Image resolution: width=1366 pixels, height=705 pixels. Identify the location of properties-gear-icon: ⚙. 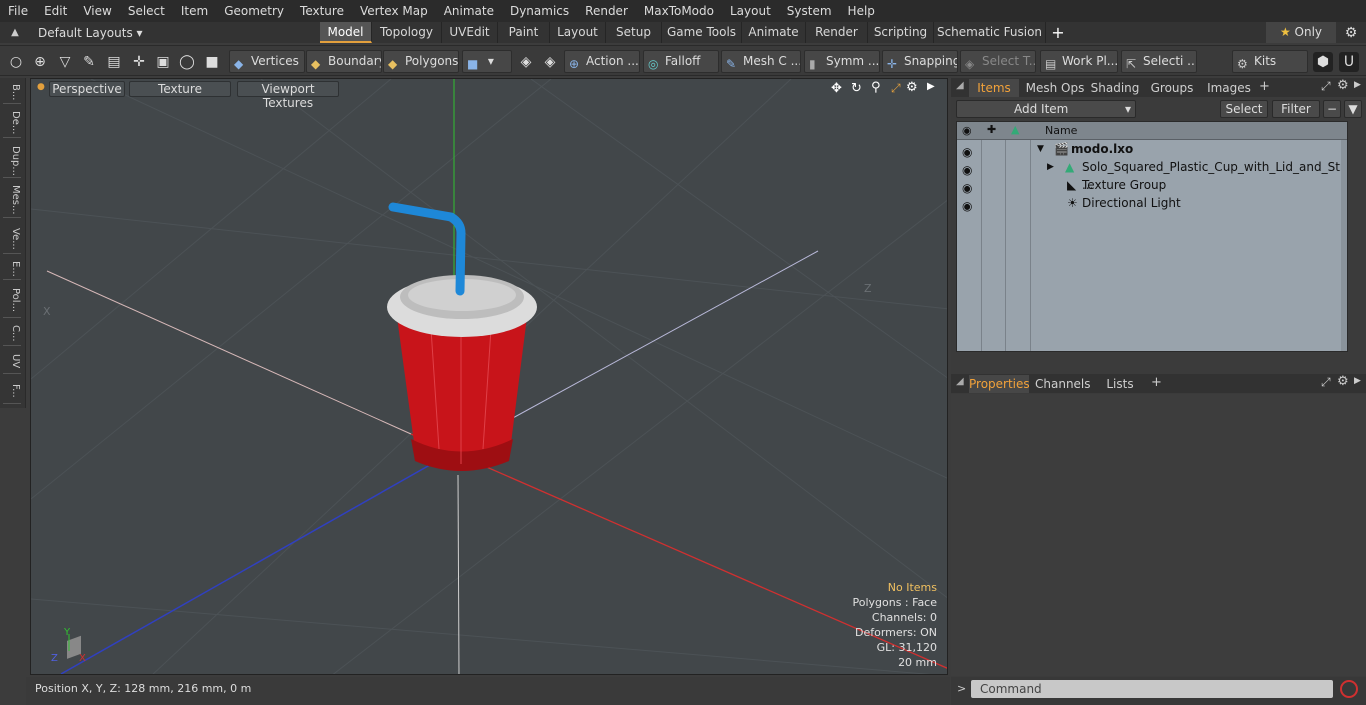
(1343, 381).